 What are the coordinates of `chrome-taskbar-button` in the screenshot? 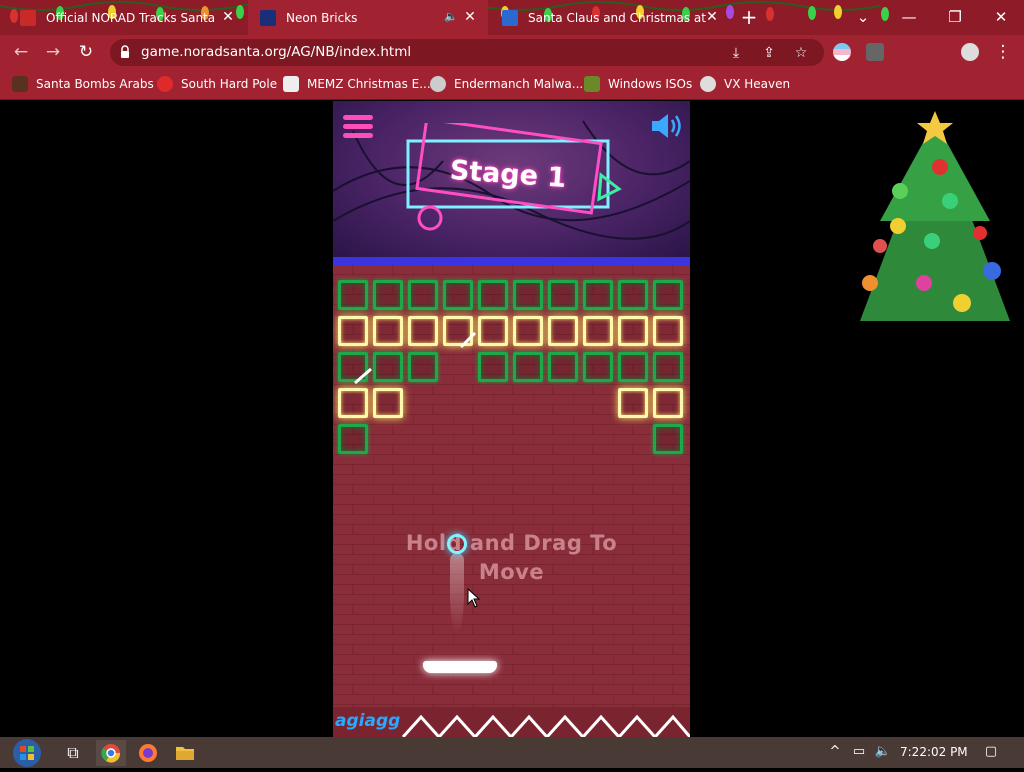 It's located at (111, 753).